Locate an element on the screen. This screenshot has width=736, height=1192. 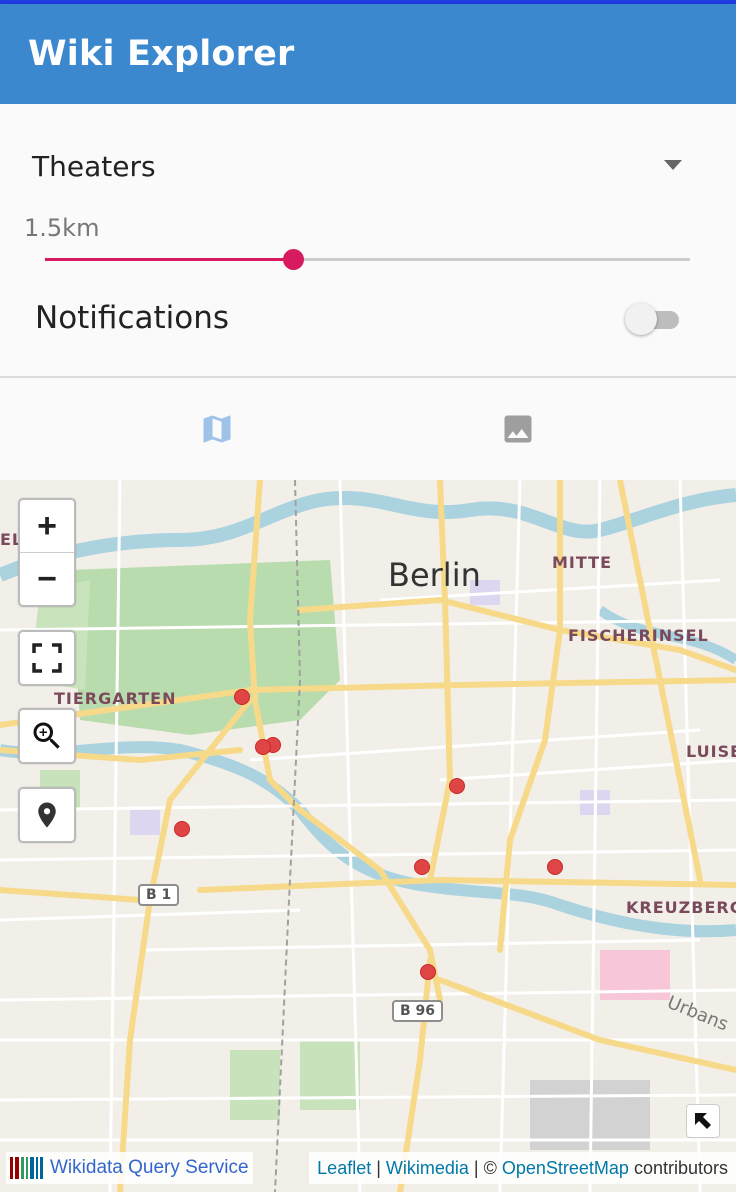
tab-map is located at coordinates (184, 429).